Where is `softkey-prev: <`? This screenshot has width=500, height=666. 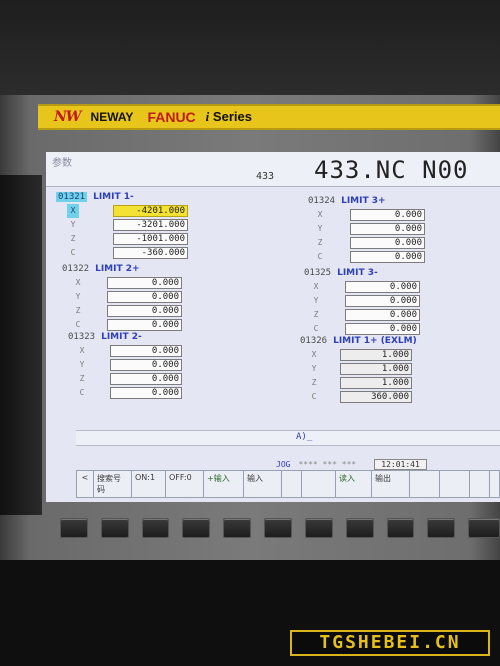
softkey-prev: < is located at coordinates (85, 484).